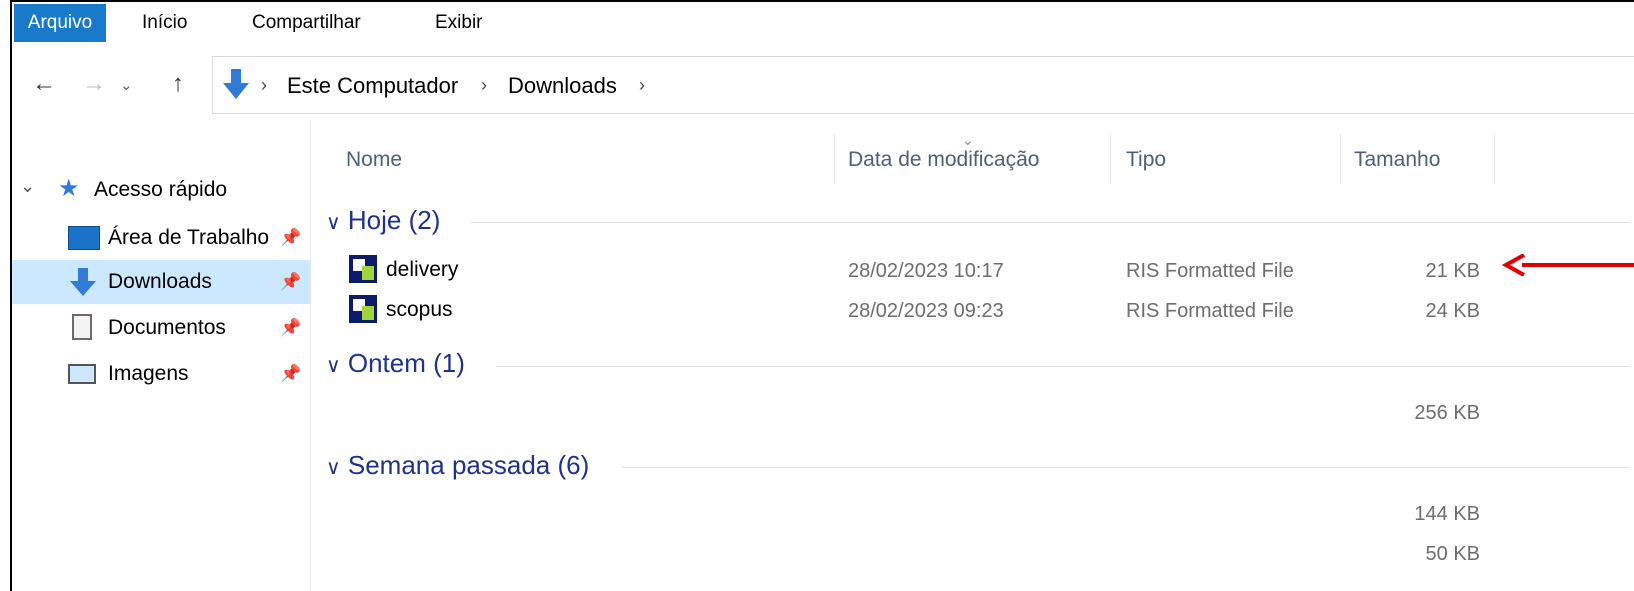 The height and width of the screenshot is (591, 1634). I want to click on column-header-name: Nome, so click(374, 160).